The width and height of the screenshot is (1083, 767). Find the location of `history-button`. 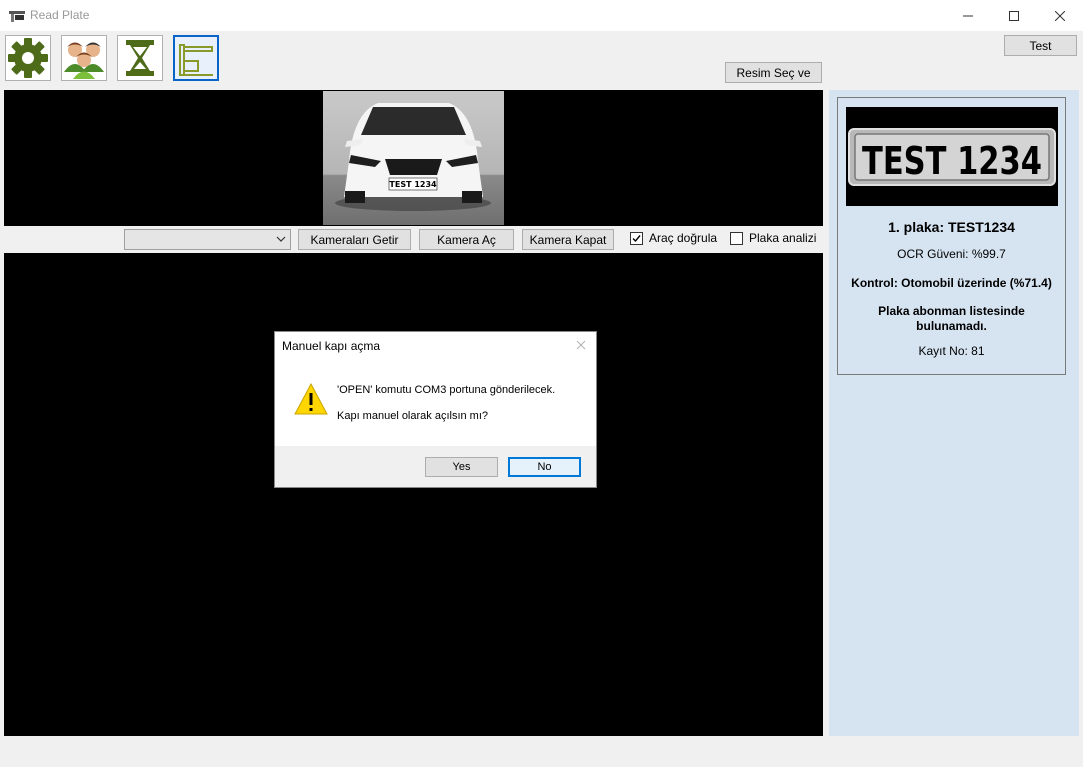

history-button is located at coordinates (140, 58).